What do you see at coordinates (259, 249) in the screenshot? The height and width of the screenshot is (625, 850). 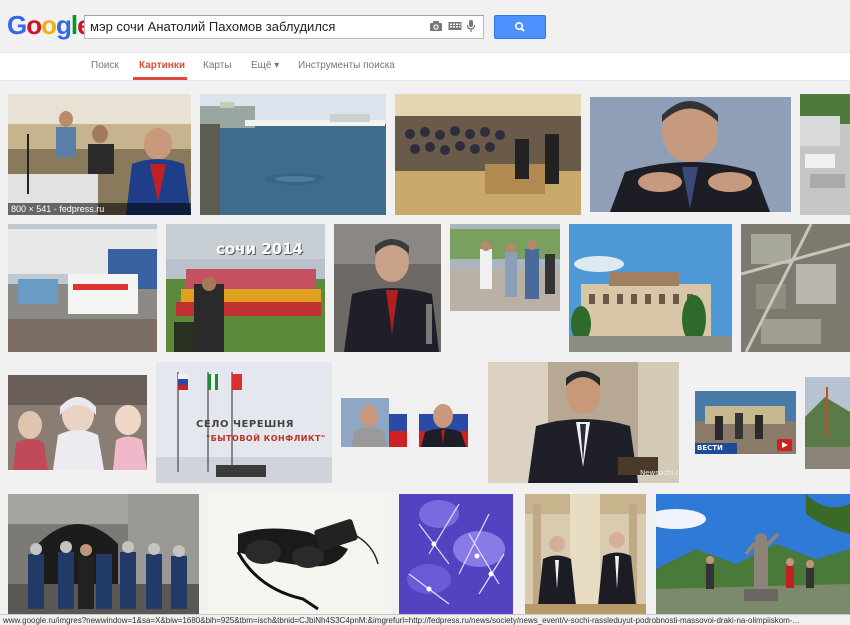 I see `sochi-2014-sign: сочи 2014` at bounding box center [259, 249].